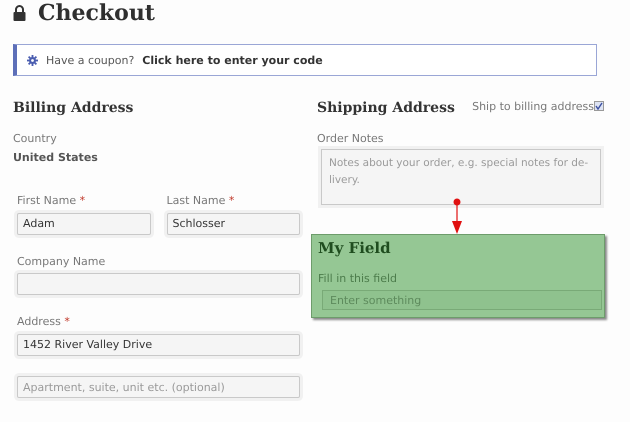 This screenshot has width=630, height=422. What do you see at coordinates (90, 60) in the screenshot?
I see `coupon-text: Have a coupon?` at bounding box center [90, 60].